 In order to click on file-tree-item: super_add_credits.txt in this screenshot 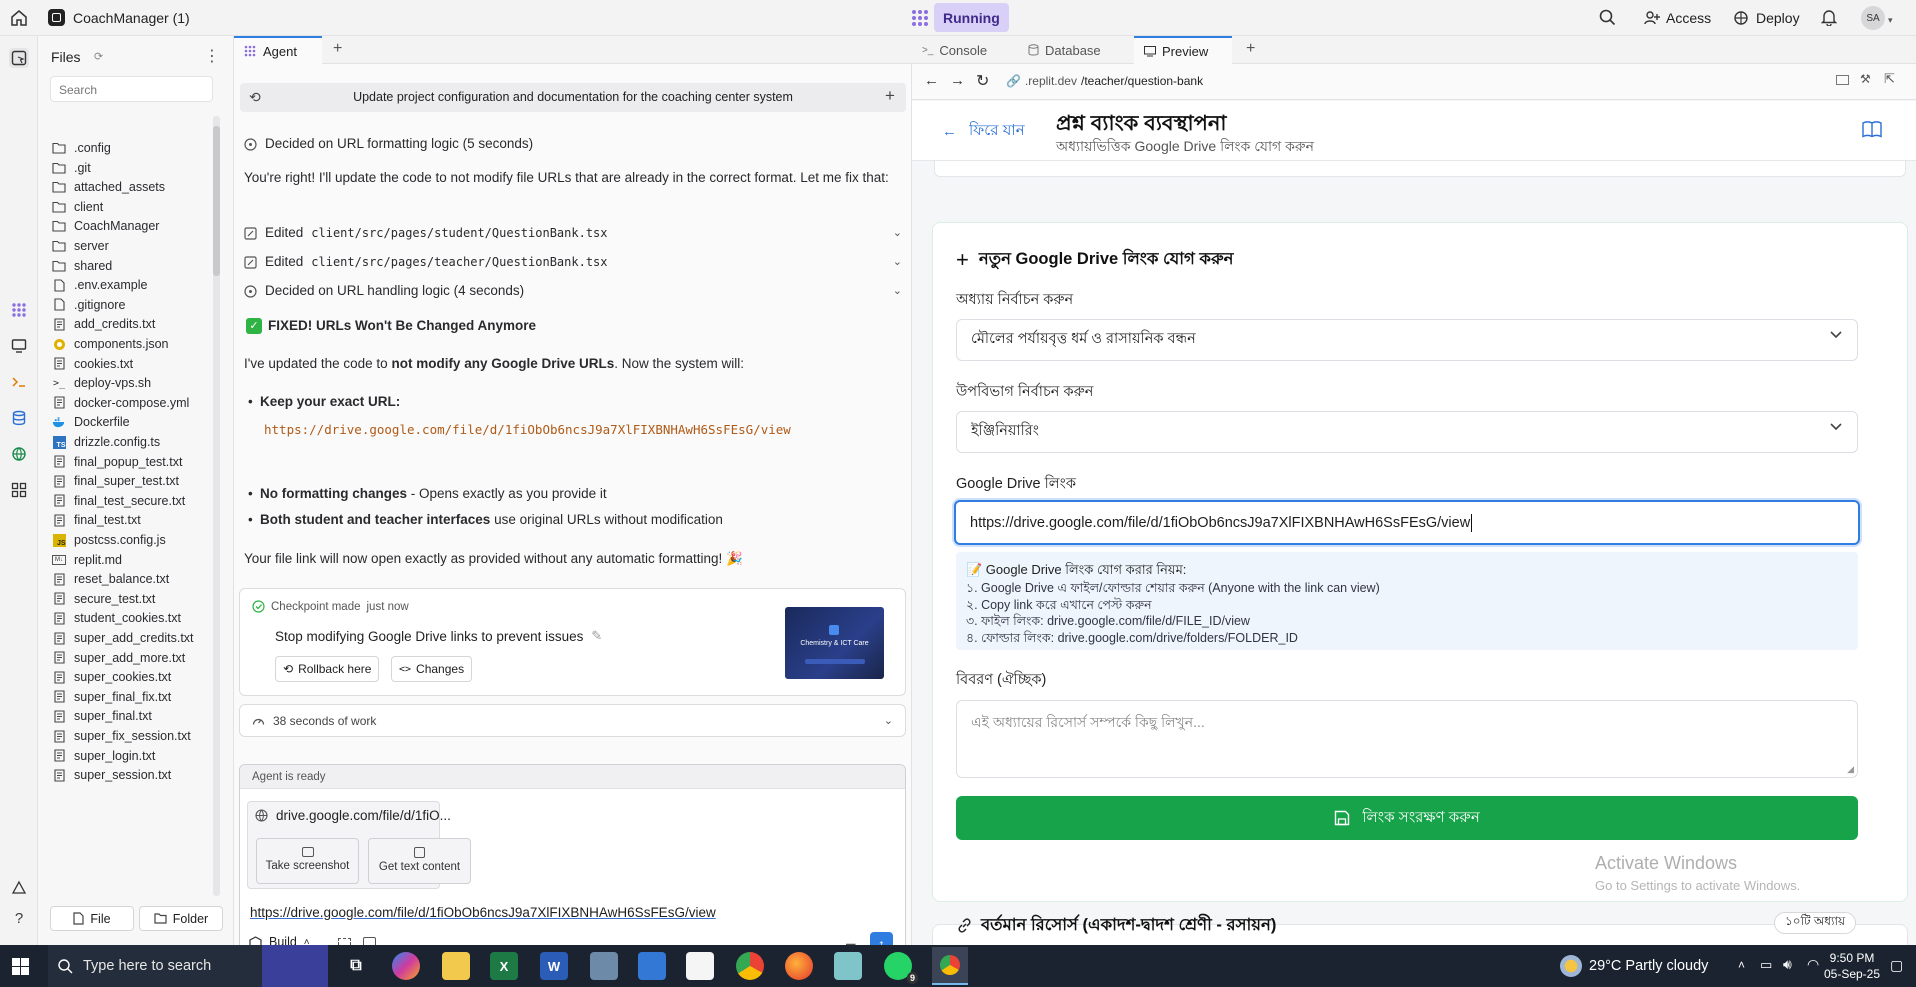, I will do `click(123, 638)`.